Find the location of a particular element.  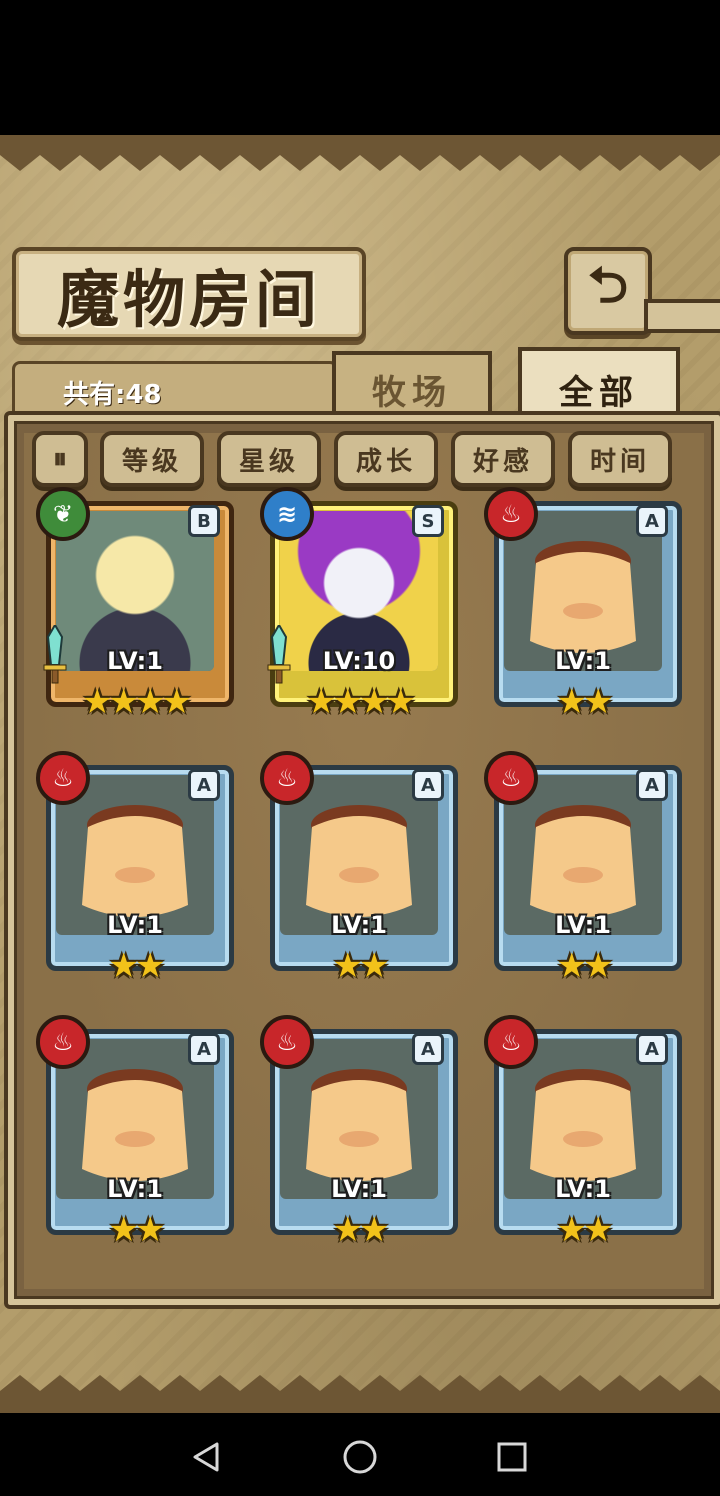

filter-level-button: 等级 is located at coordinates (152, 459).